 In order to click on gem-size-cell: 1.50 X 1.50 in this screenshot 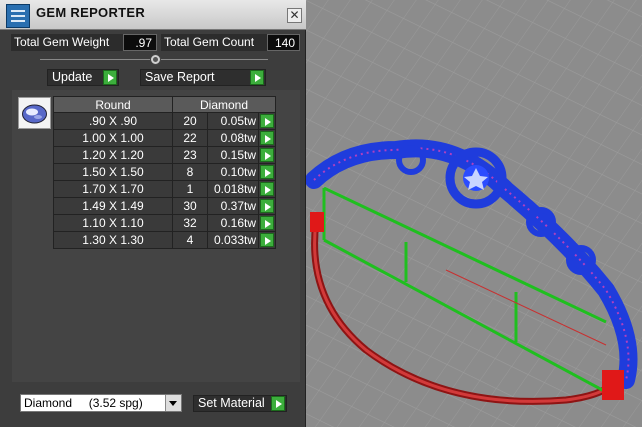, I will do `click(113, 172)`.